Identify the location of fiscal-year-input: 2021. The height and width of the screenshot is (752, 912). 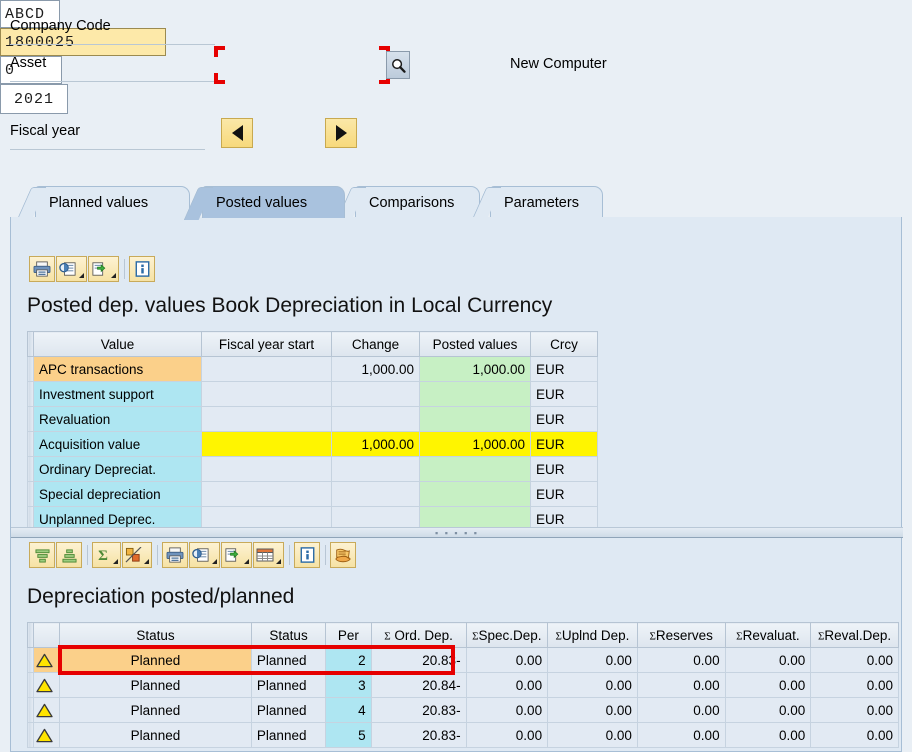
(34, 99).